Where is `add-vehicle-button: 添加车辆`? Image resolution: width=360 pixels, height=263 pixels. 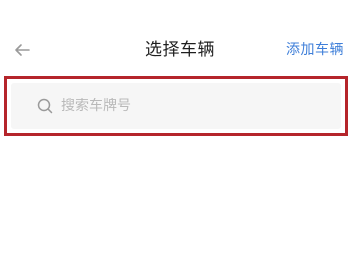
add-vehicle-button: 添加车辆 is located at coordinates (315, 50).